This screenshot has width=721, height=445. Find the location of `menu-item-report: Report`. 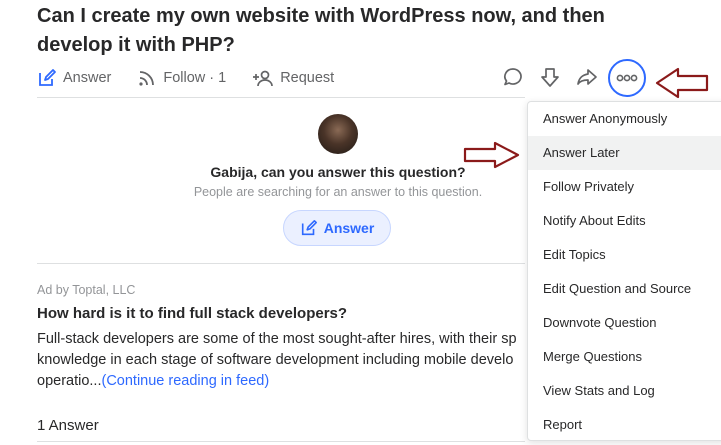

menu-item-report: Report is located at coordinates (624, 425).